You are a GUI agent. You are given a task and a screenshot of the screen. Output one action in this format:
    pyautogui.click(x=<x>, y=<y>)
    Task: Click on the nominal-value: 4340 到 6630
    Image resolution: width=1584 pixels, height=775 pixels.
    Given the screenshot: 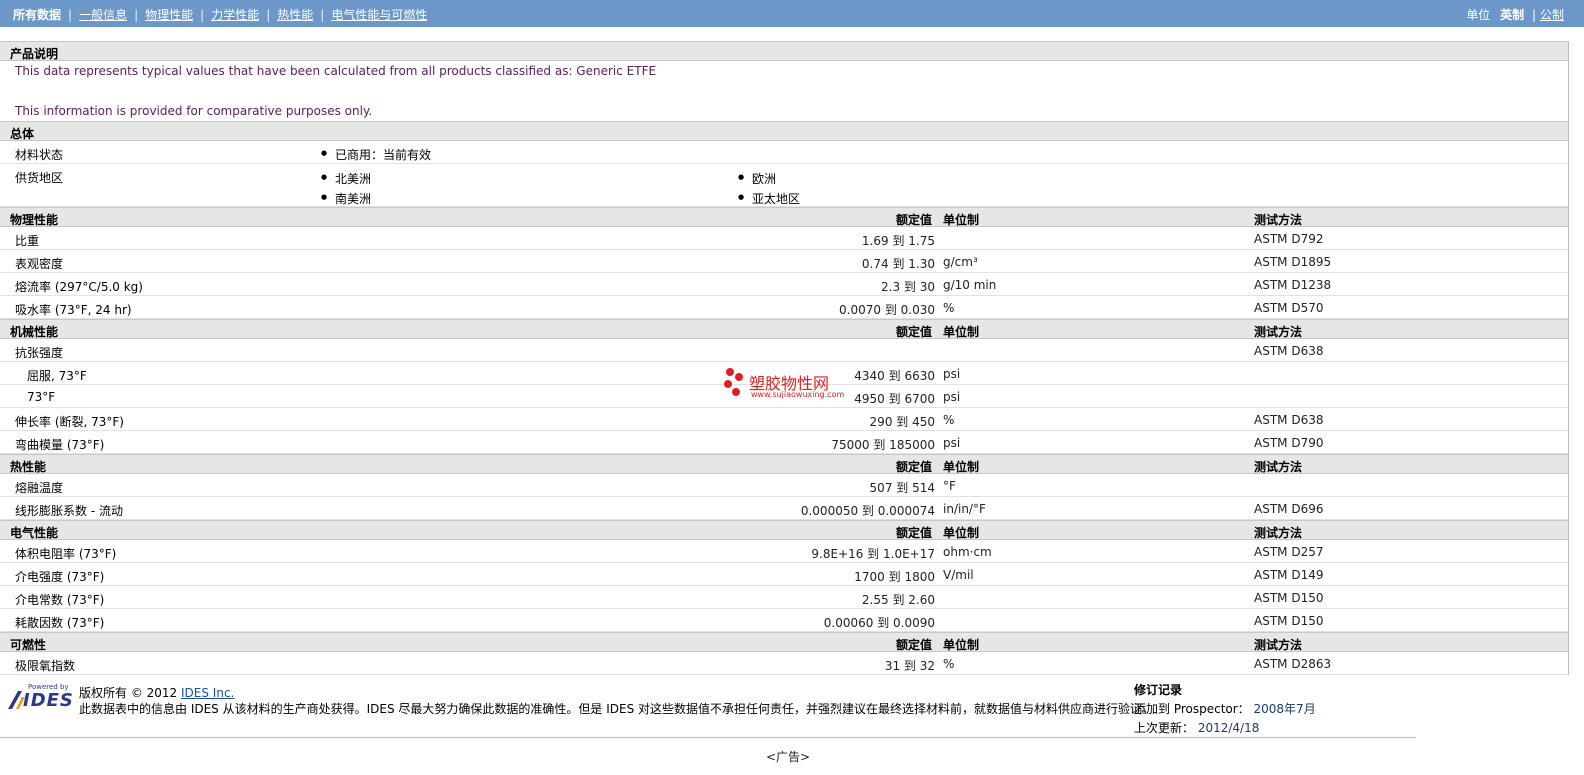 What is the action you would take?
    pyautogui.click(x=894, y=376)
    